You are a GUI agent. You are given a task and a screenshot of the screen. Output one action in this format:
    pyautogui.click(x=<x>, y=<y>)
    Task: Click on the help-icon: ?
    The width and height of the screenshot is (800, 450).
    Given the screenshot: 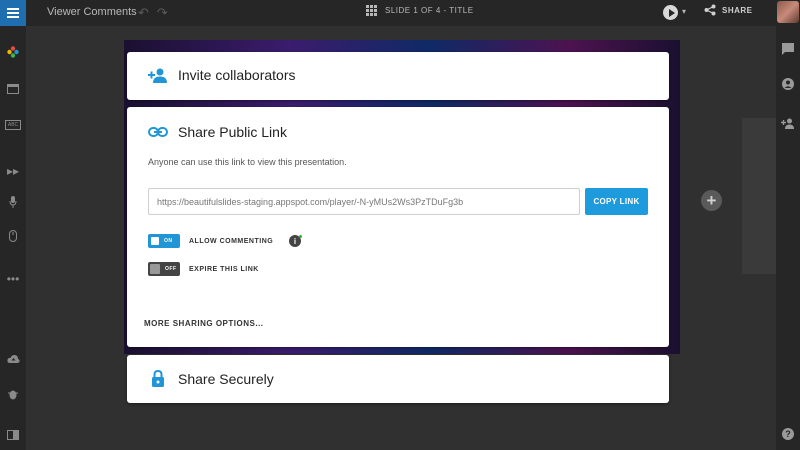 What is the action you would take?
    pyautogui.click(x=788, y=434)
    